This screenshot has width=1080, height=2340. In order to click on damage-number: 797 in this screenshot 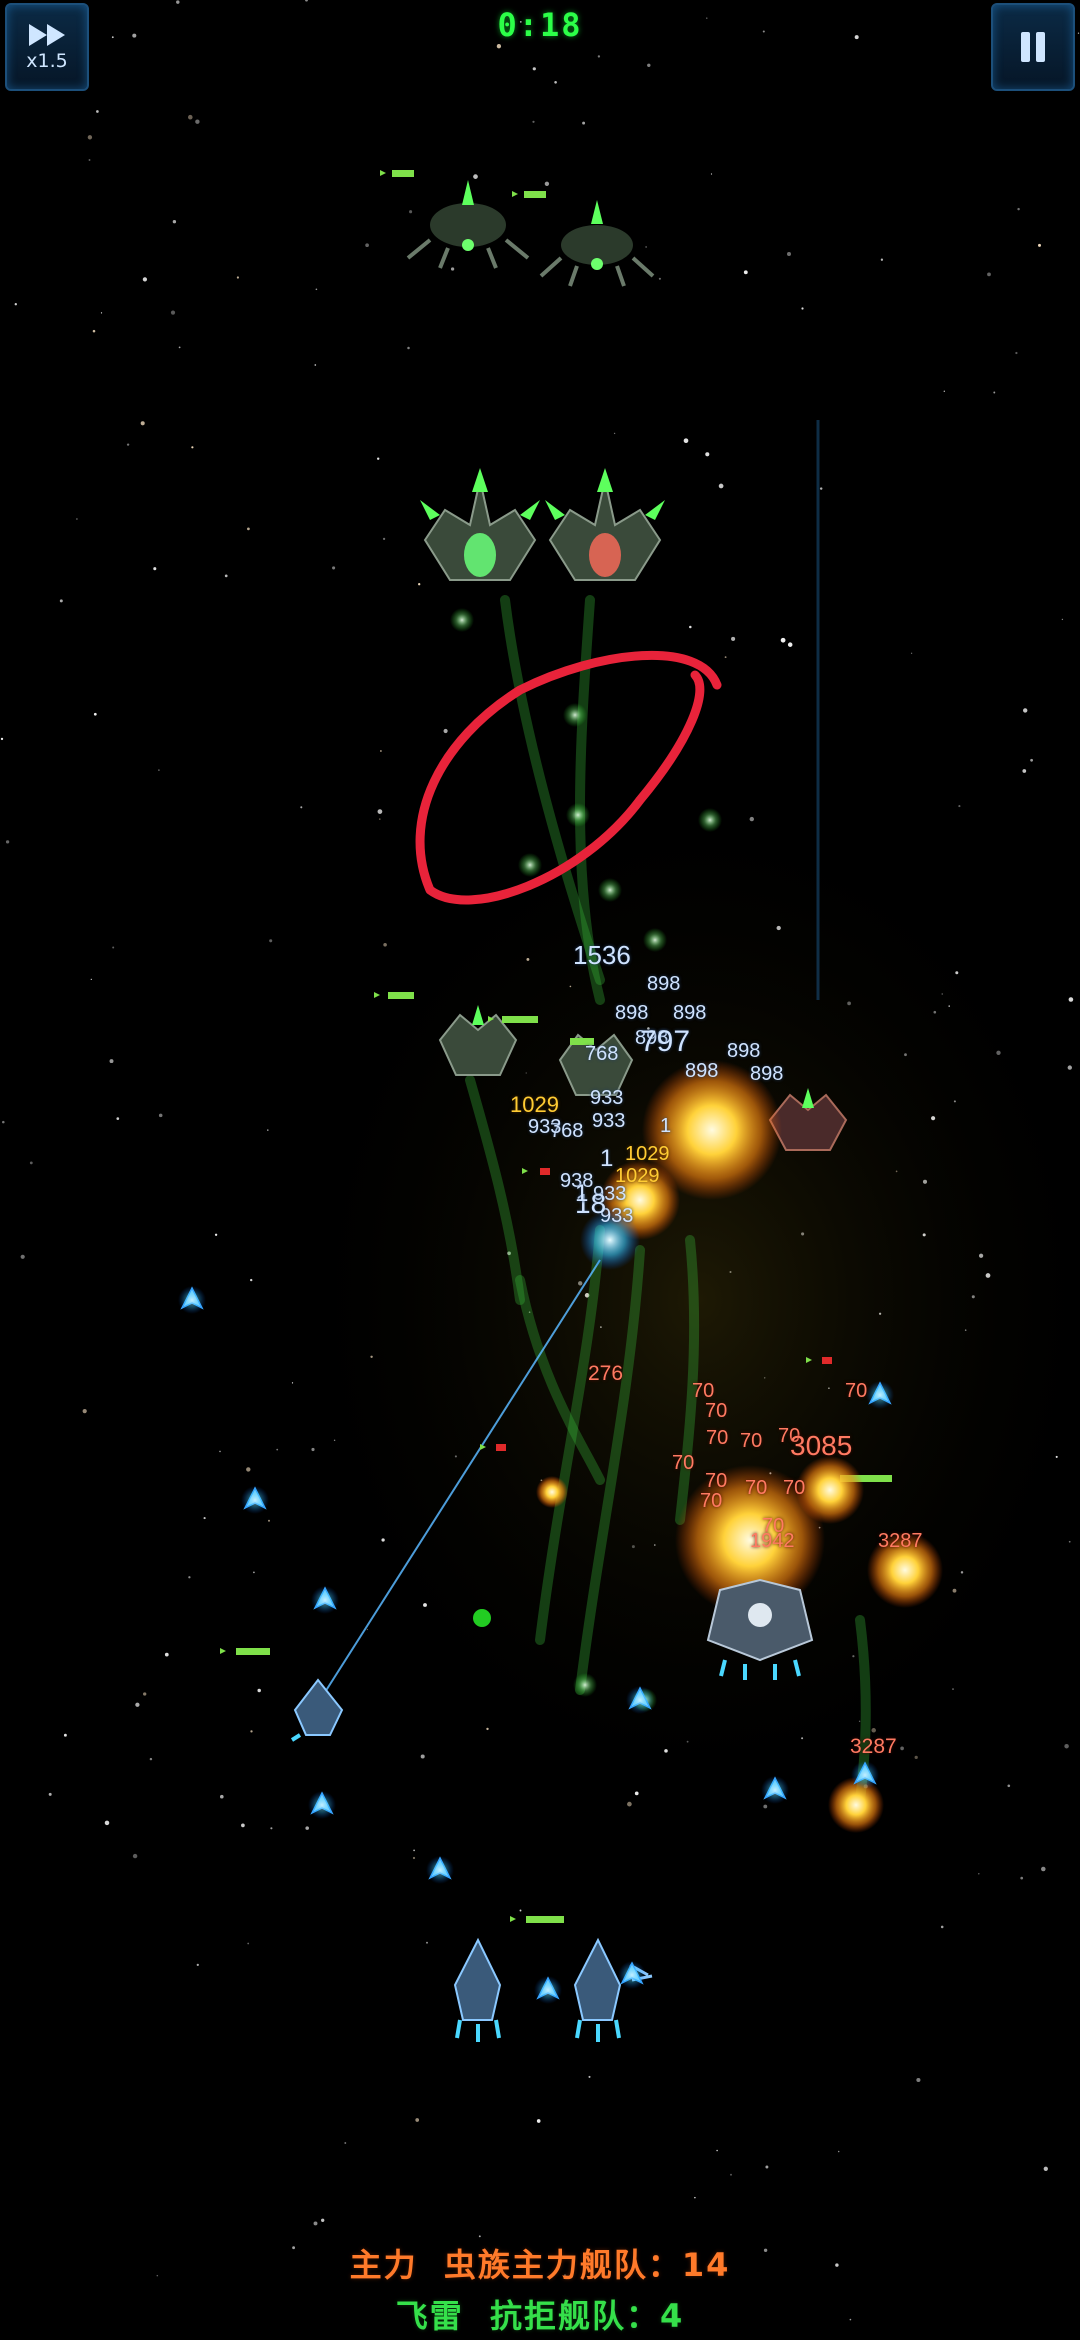, I will do `click(665, 1041)`.